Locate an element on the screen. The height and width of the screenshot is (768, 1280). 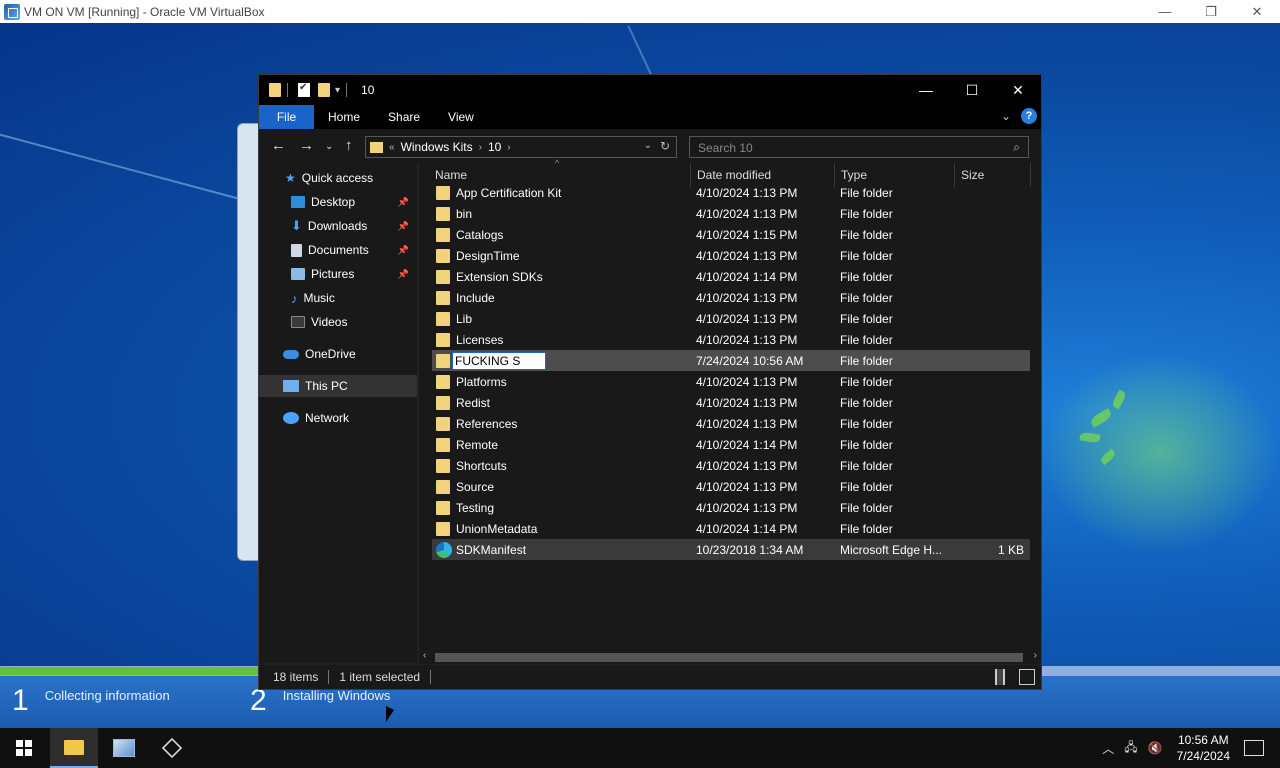
ribbon-tabs: File Home Share View ⌄ ? is located at coordinates (650, 117).